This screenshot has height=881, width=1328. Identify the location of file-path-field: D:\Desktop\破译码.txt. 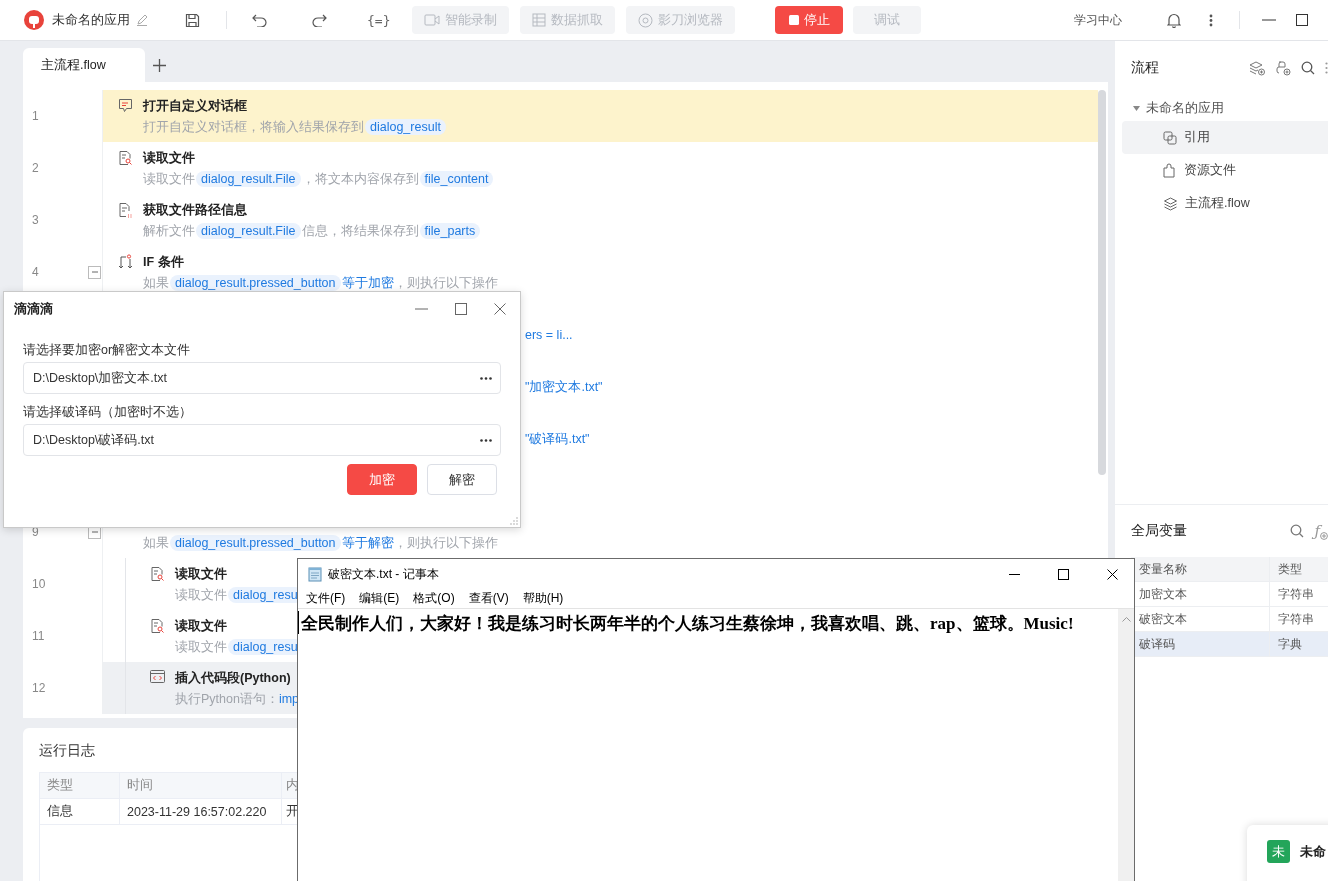
(262, 440).